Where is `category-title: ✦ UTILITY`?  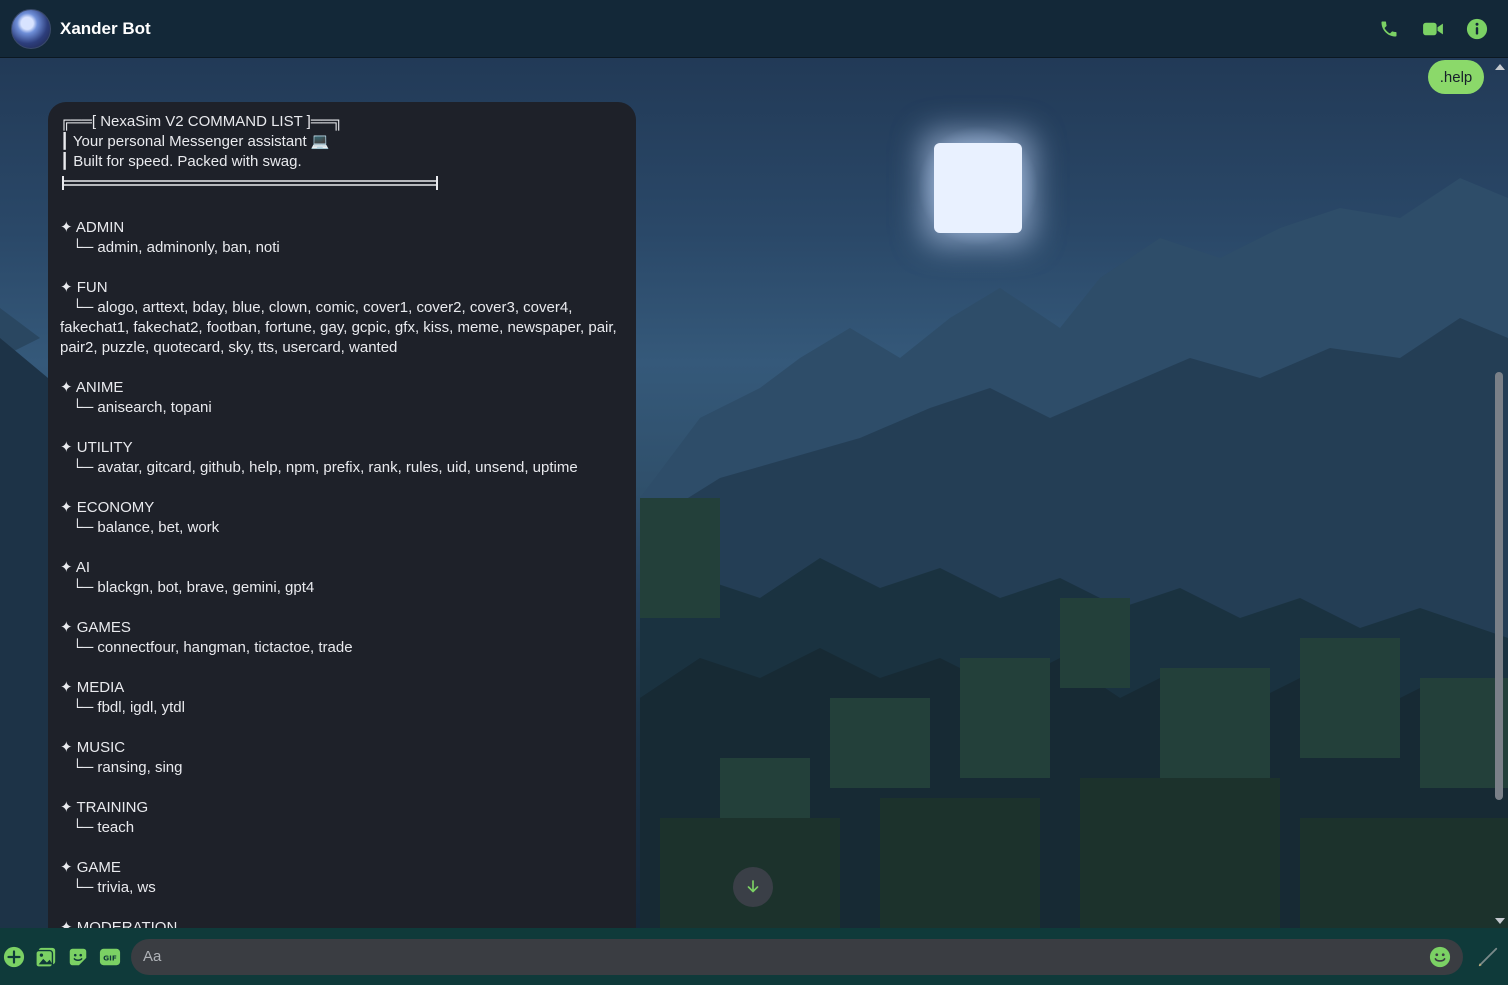
category-title: ✦ UTILITY is located at coordinates (96, 447).